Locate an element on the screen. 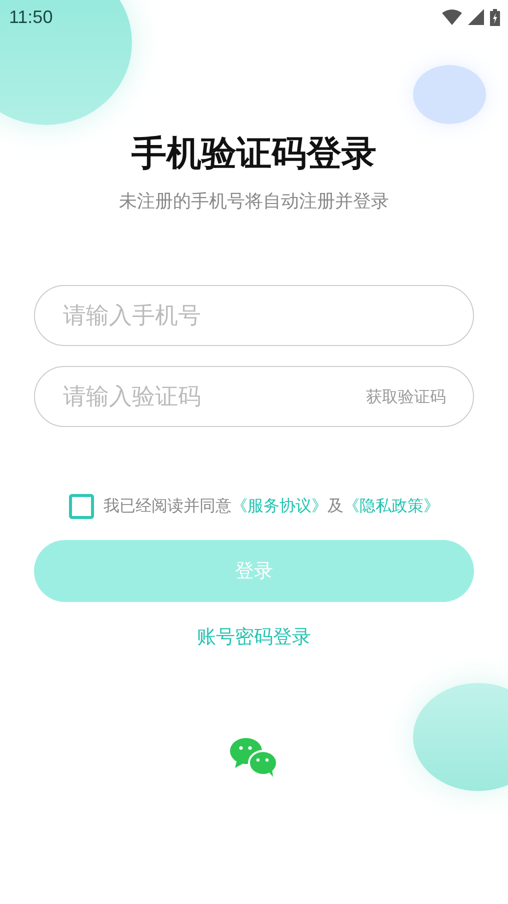 This screenshot has height=904, width=508. agreement-checkbox is located at coordinates (81, 506).